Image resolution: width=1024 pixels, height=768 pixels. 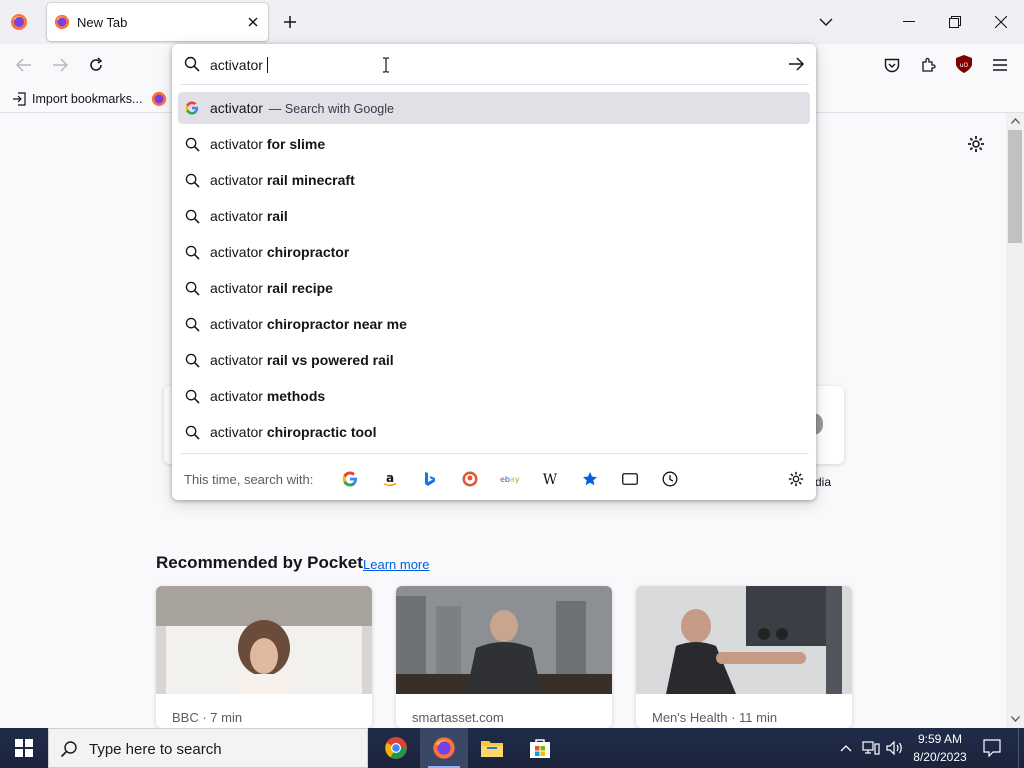 I want to click on suggestion-completion: rail recipe, so click(x=299, y=288).